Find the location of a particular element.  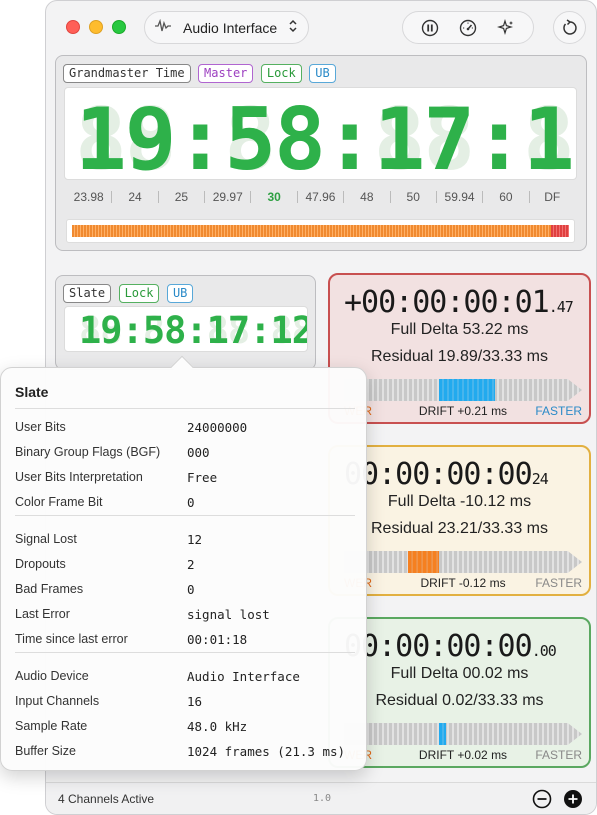

framerate-option: 47.96 is located at coordinates (321, 197).